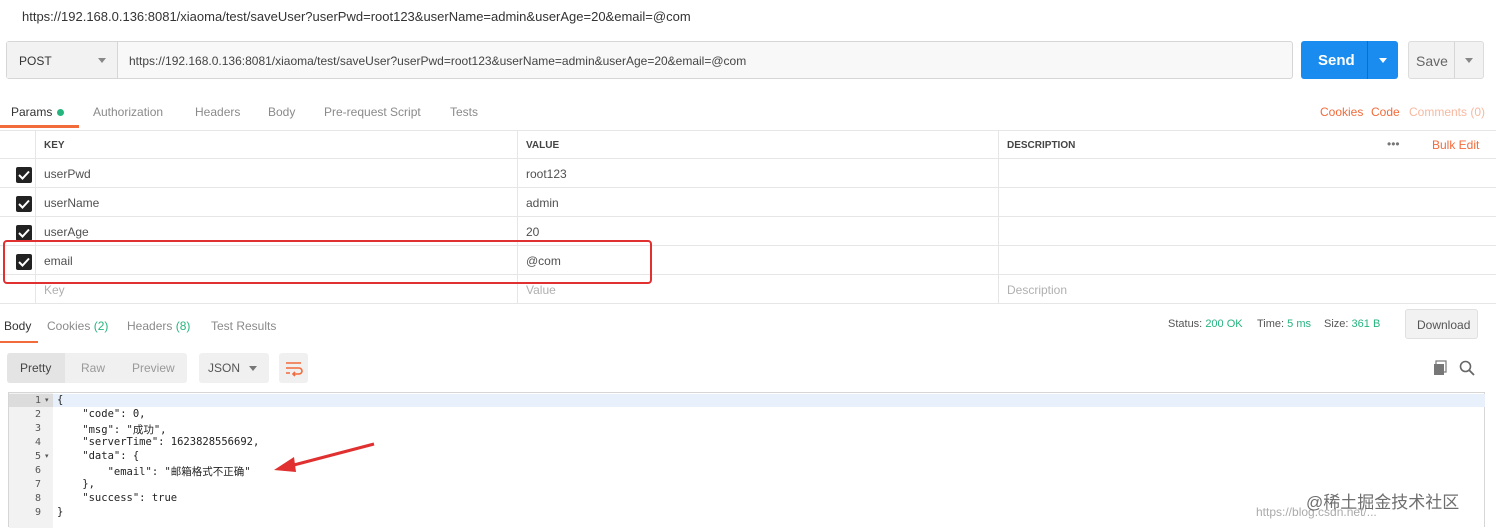  I want to click on line-number: 5, so click(37, 456).